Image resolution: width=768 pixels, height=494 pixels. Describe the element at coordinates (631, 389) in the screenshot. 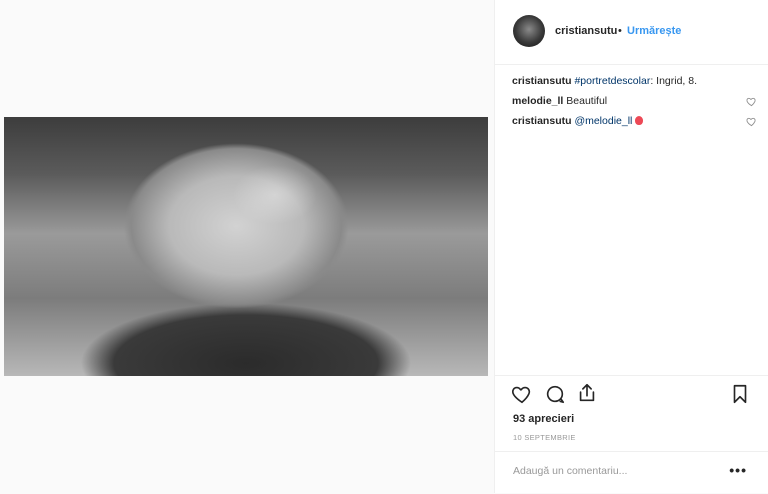

I see `action-bar` at that location.